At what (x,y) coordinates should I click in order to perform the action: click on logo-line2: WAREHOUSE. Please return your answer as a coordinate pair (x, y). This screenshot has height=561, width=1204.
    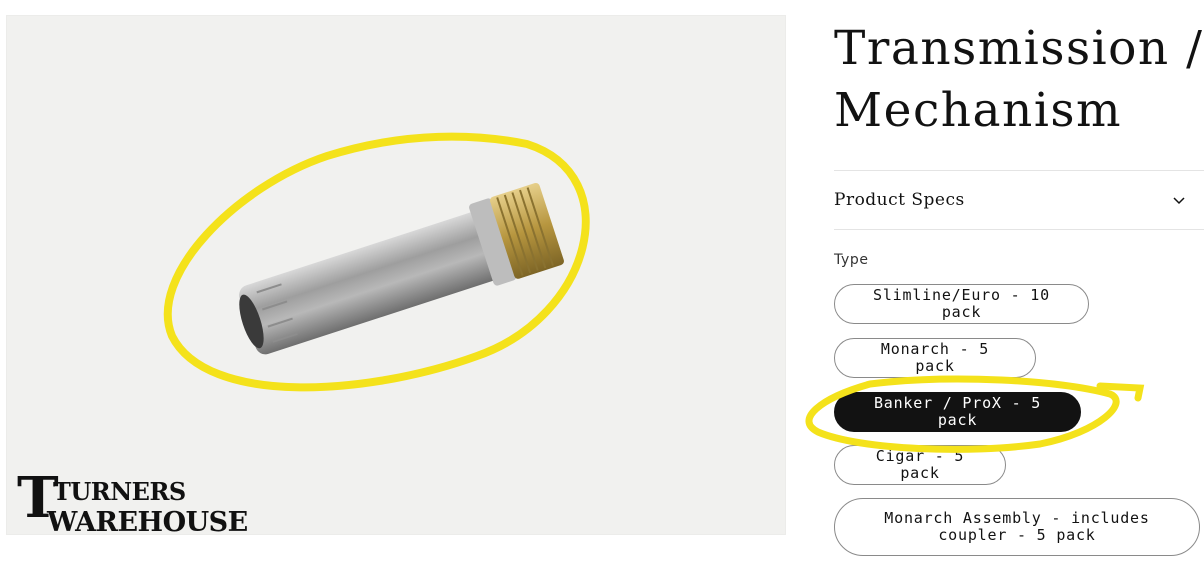
    Looking at the image, I should click on (147, 521).